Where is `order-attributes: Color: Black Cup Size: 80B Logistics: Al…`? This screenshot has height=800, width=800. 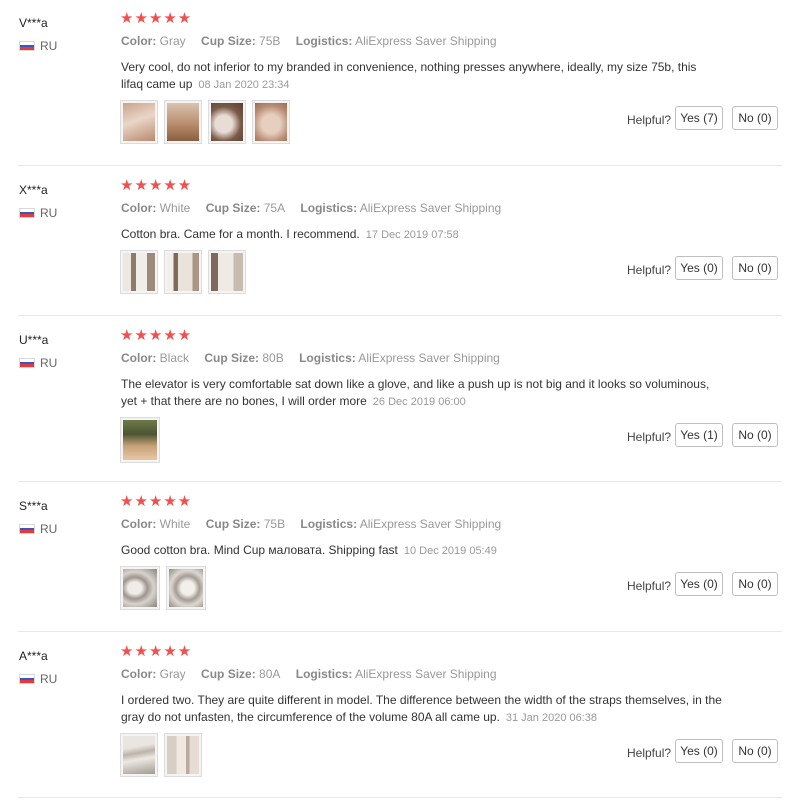
order-attributes: Color: Black Cup Size: 80B Logistics: Al… is located at coordinates (316, 358).